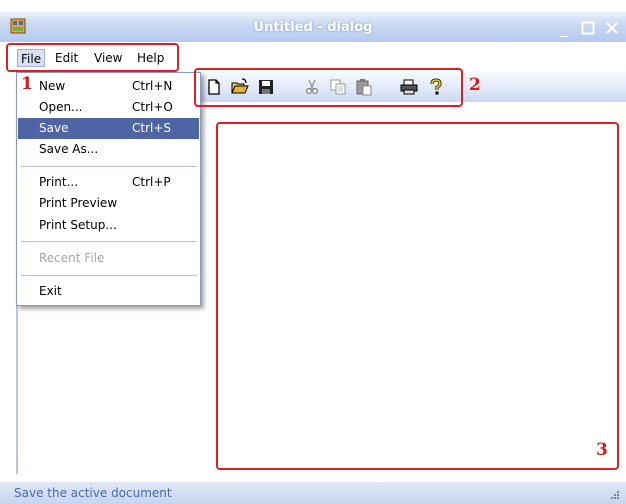 This screenshot has width=626, height=504. What do you see at coordinates (313, 493) in the screenshot?
I see `status-bar: Save the active document` at bounding box center [313, 493].